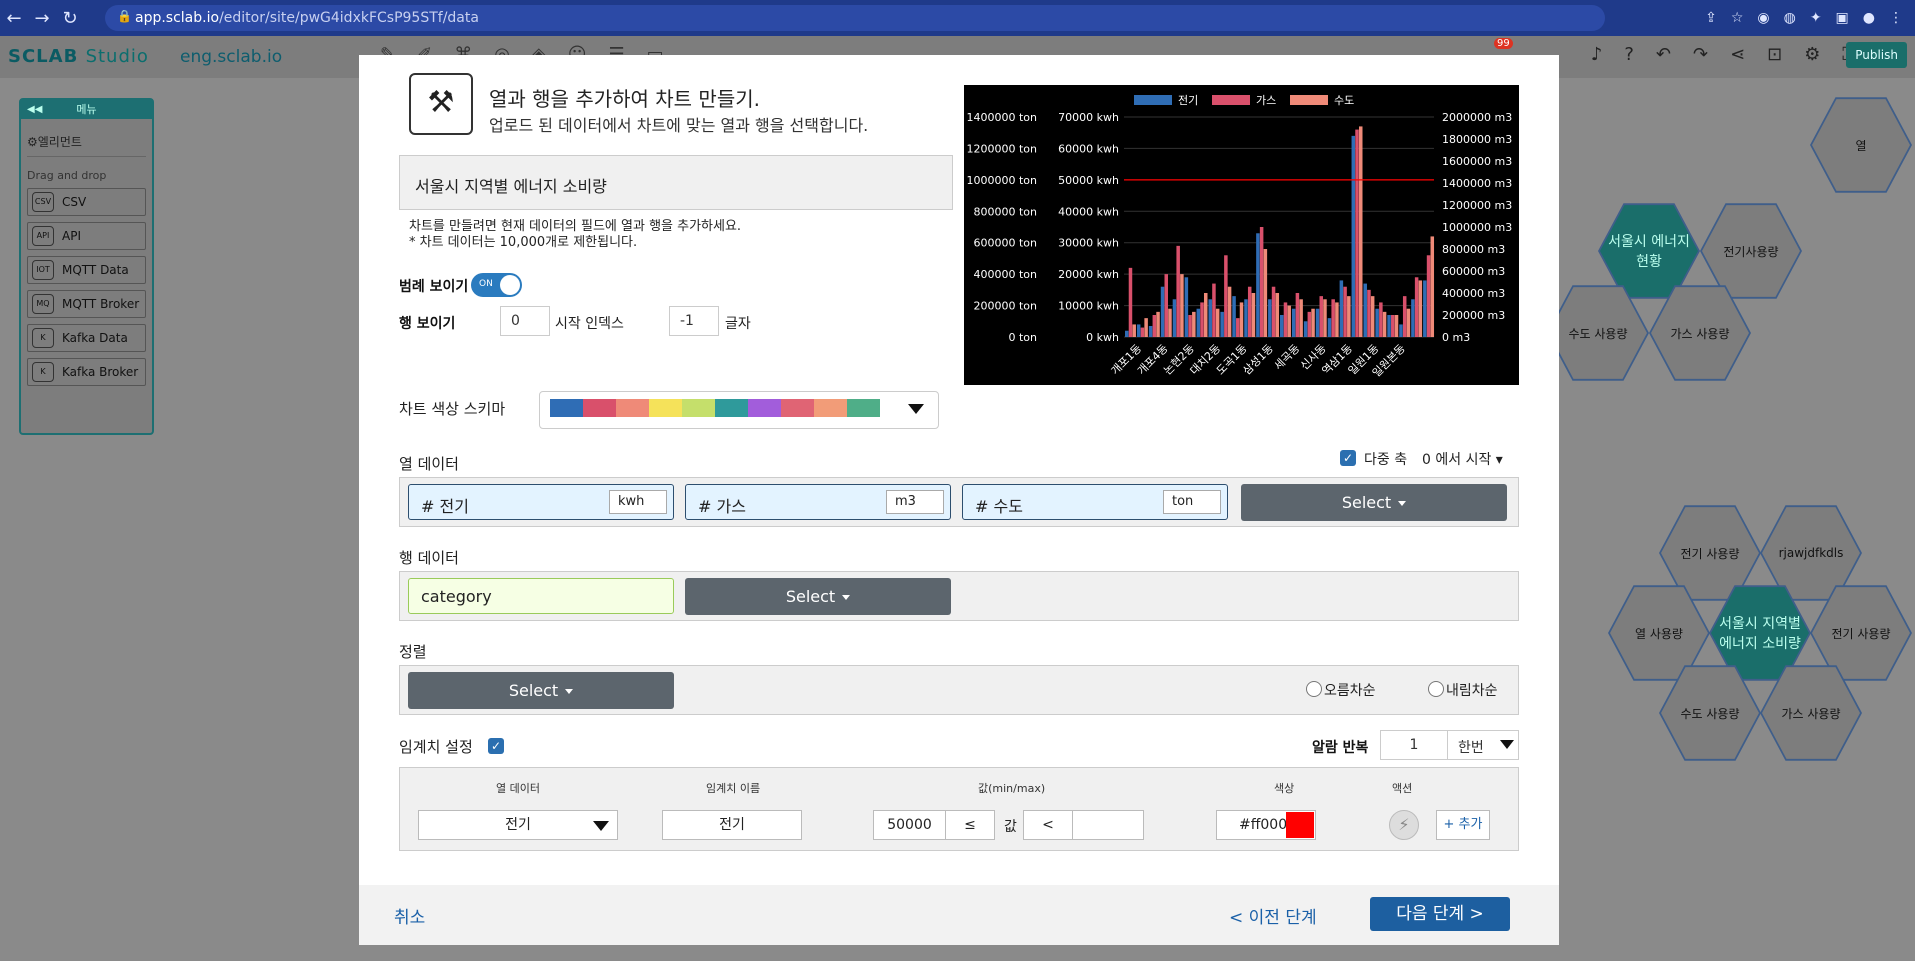 The height and width of the screenshot is (961, 1915). I want to click on thr-min-input: 50000, so click(909, 825).